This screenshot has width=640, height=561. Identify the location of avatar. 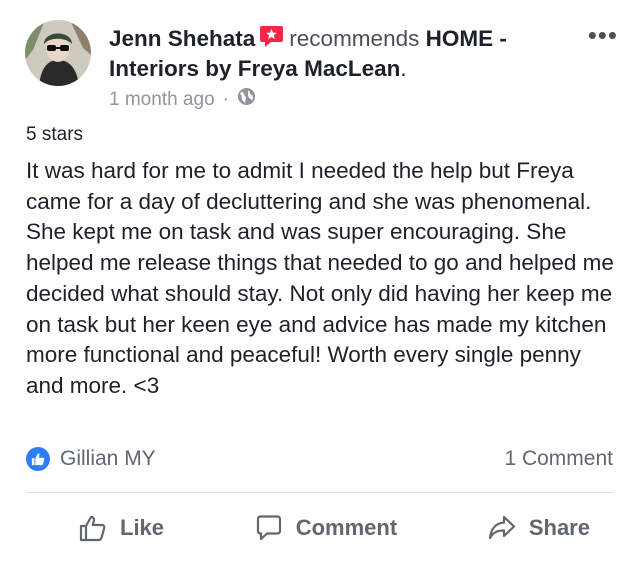
(58, 53).